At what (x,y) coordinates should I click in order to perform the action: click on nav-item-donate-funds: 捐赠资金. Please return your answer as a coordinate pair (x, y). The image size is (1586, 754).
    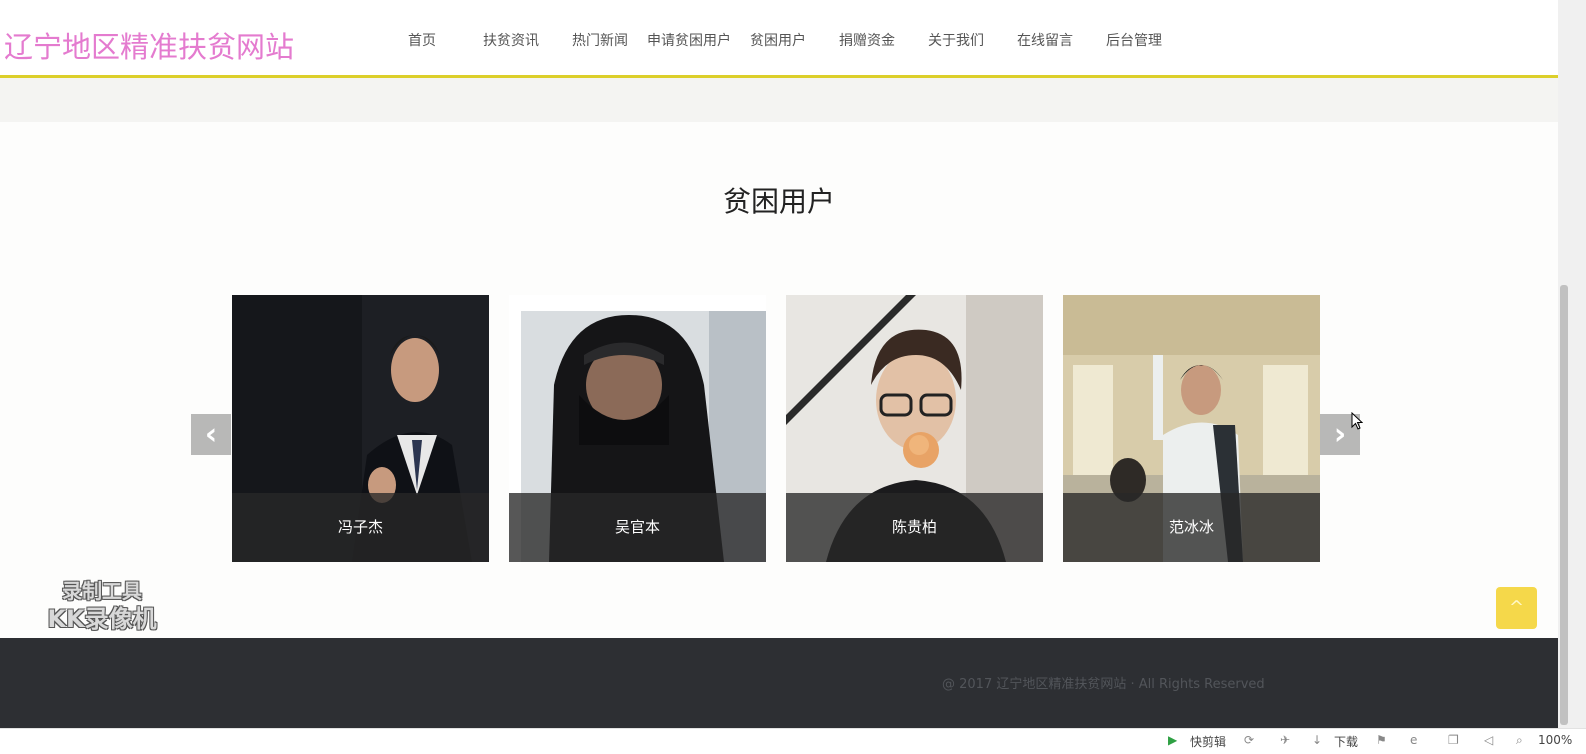
    Looking at the image, I should click on (867, 40).